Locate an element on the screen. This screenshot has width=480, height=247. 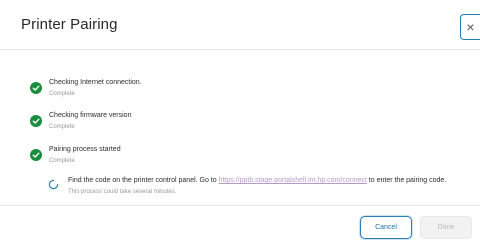
pairing-subtext: This process could take several minutes. is located at coordinates (122, 192).